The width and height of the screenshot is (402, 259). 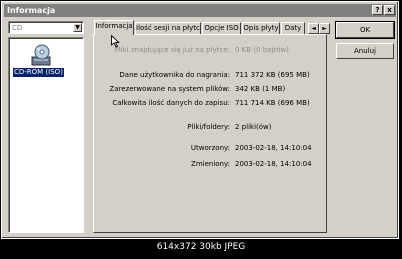 What do you see at coordinates (46, 135) in the screenshot?
I see `compilation-tree: CD-ROM (ISO)` at bounding box center [46, 135].